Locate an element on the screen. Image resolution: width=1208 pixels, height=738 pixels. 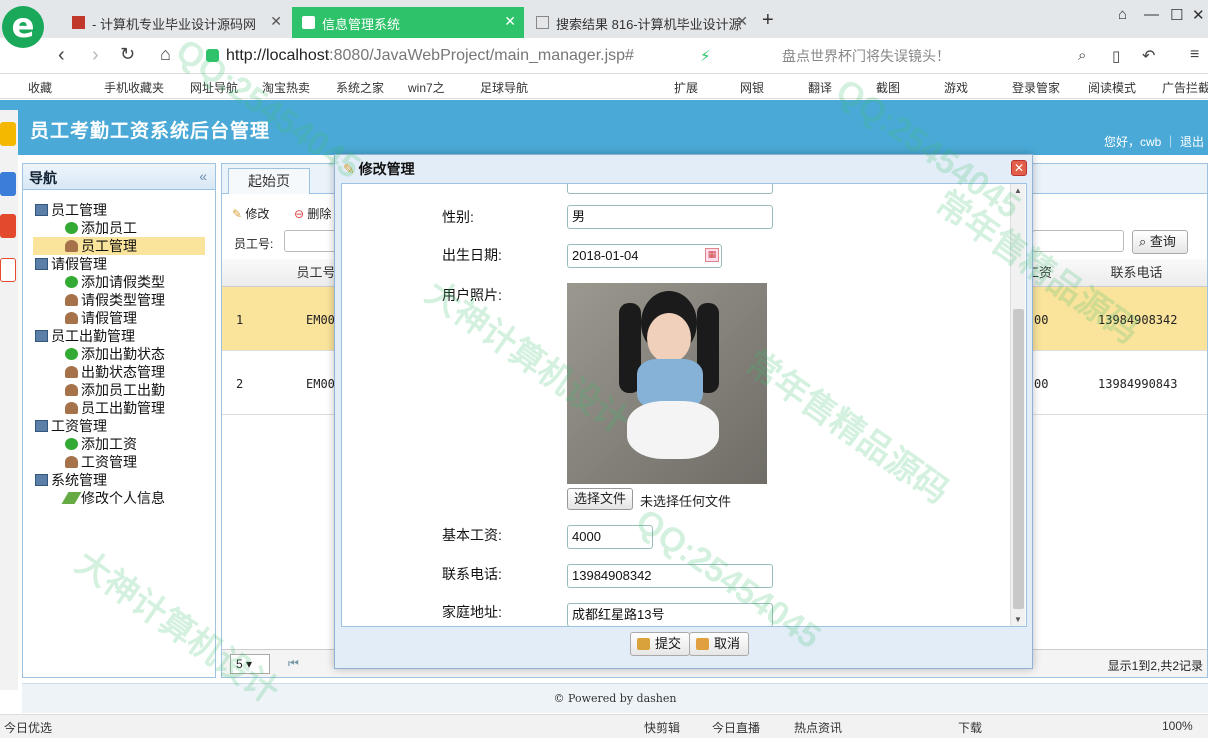
search-button: ⌕ 查询 is located at coordinates (1160, 242).